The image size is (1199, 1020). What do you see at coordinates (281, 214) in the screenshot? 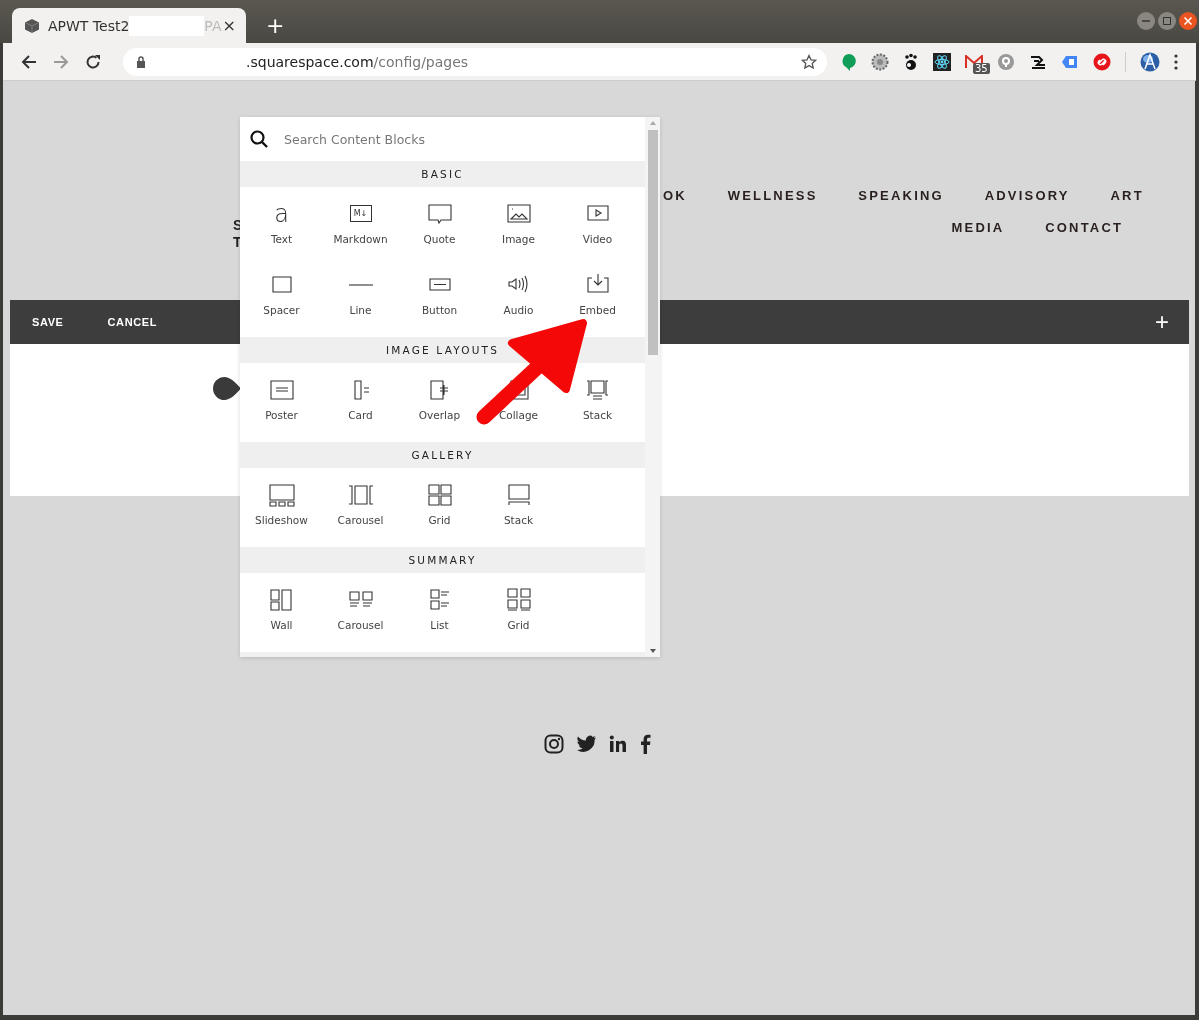
I see `letter-icon: a` at bounding box center [281, 214].